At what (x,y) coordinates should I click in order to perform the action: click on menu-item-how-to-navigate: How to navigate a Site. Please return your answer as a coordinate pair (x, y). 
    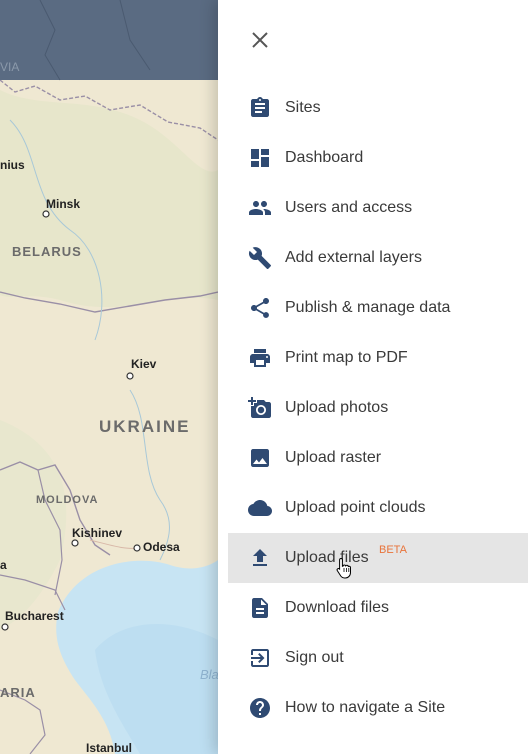
    Looking at the image, I should click on (373, 708).